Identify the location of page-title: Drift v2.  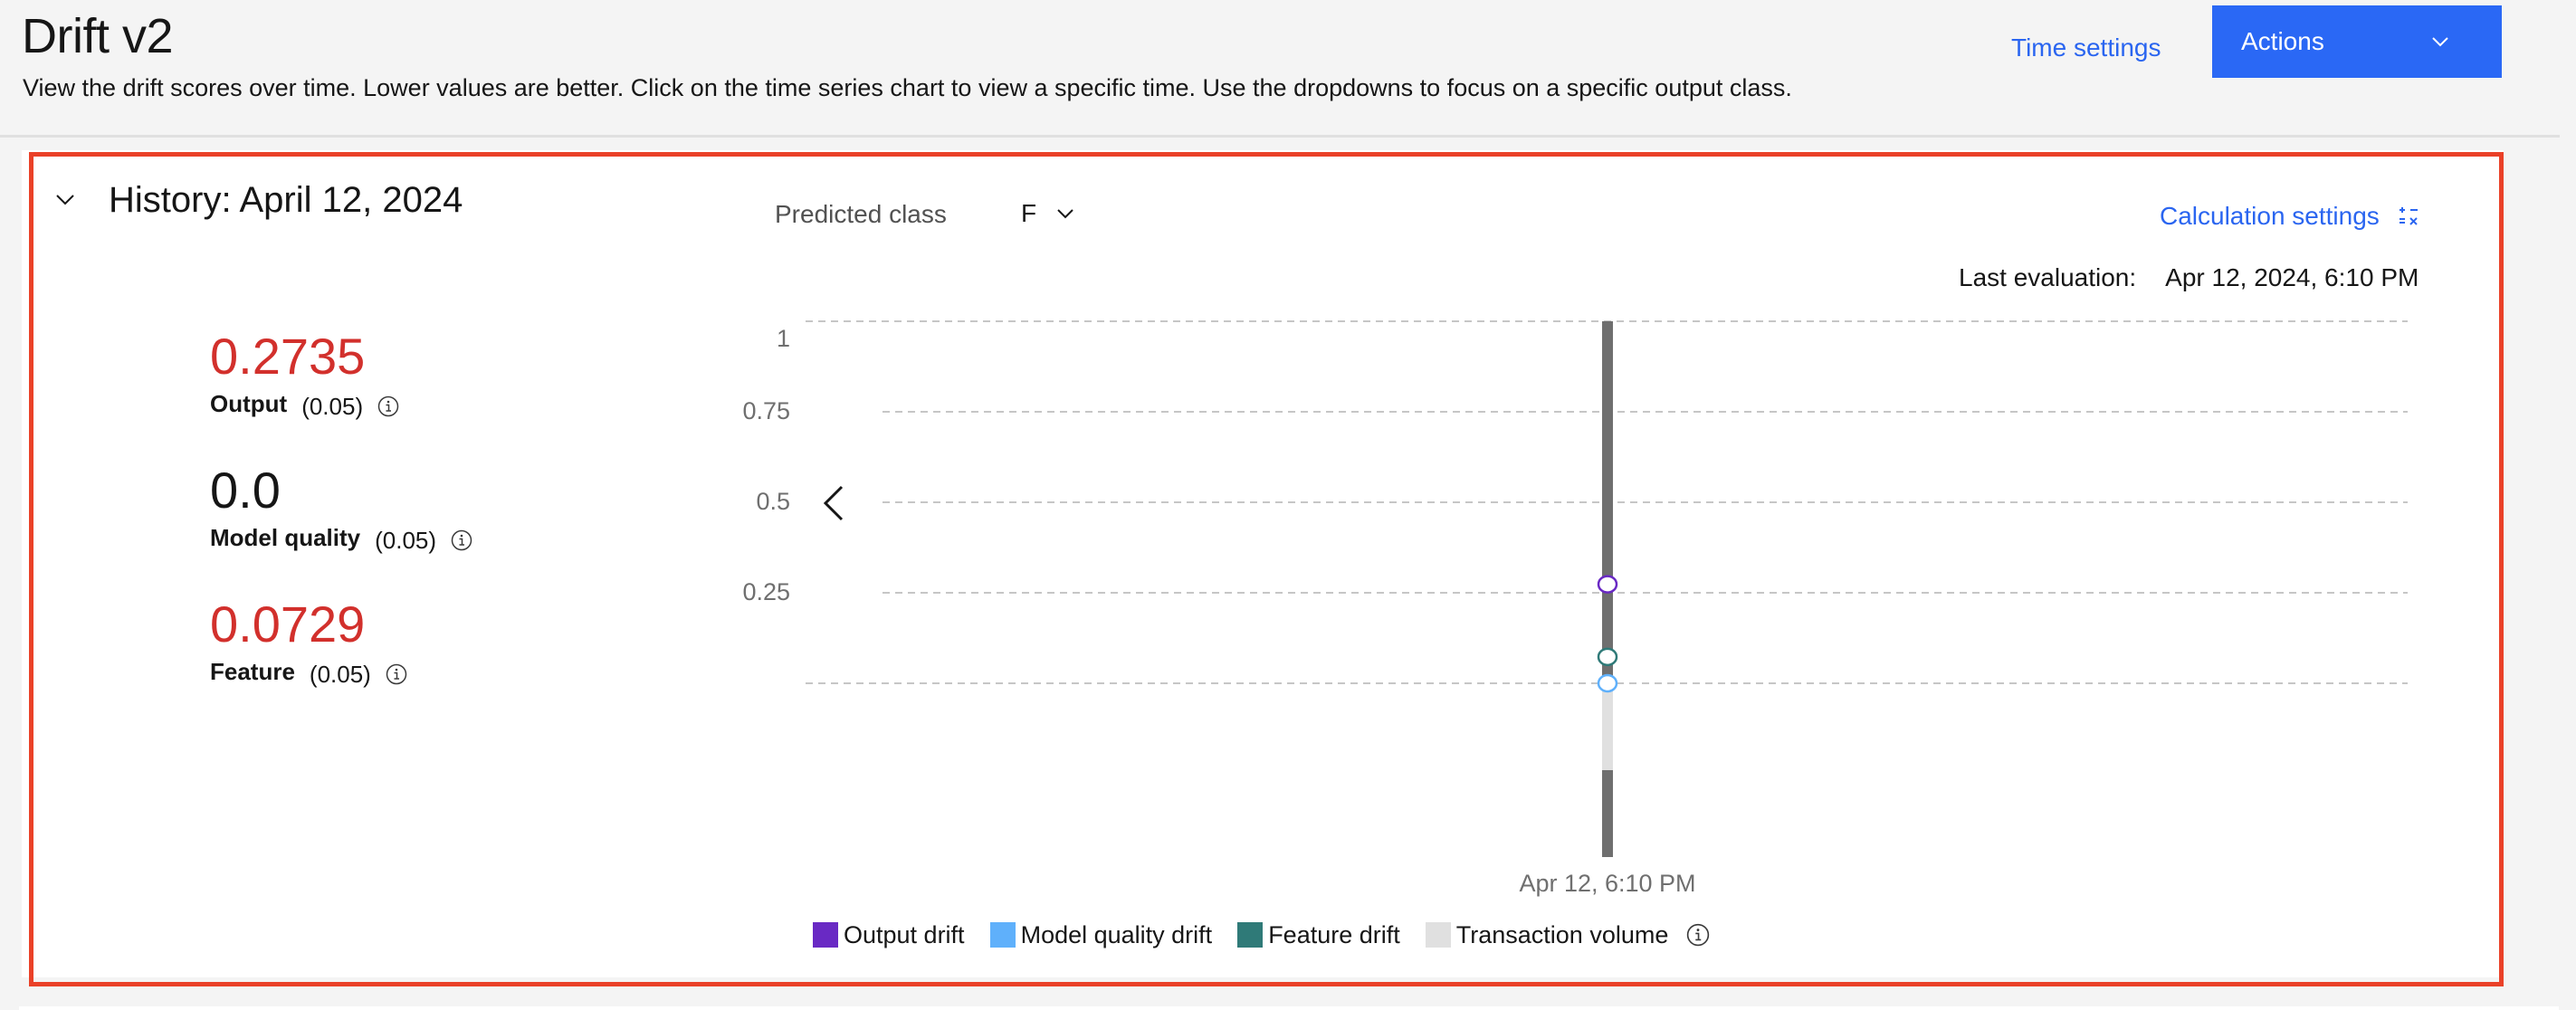
(98, 36).